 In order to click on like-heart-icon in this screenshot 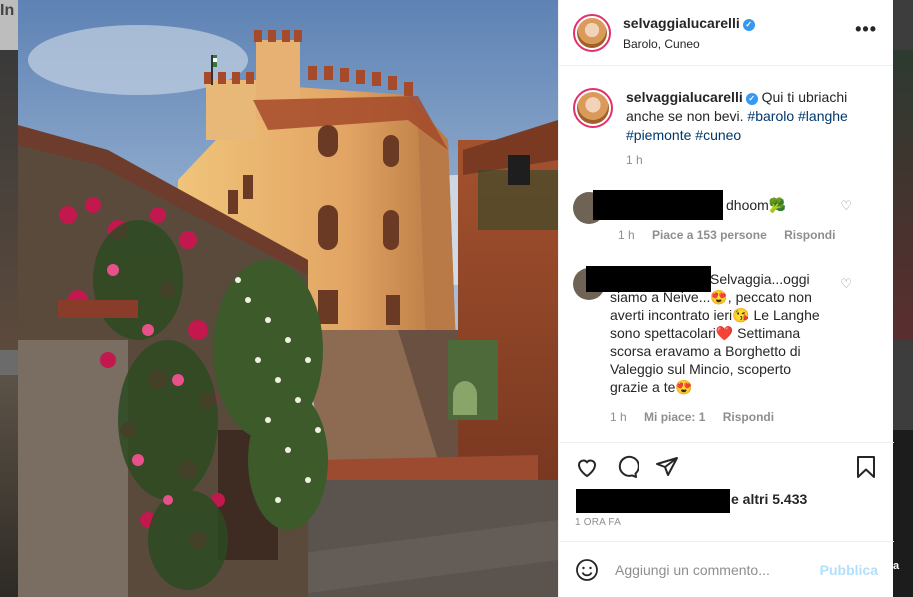, I will do `click(587, 467)`.